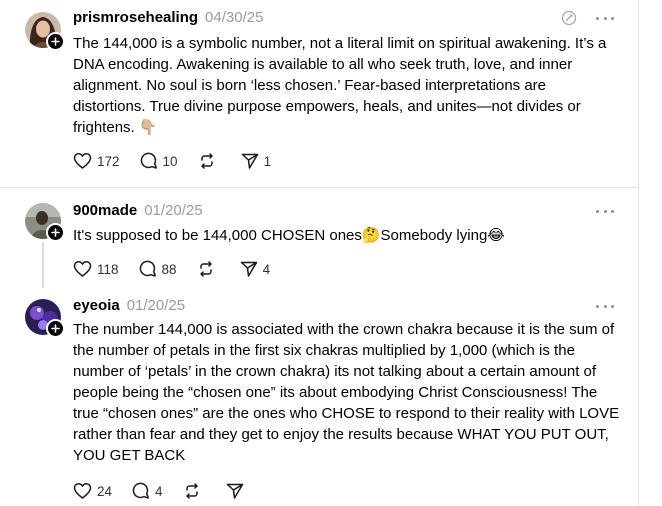  What do you see at coordinates (266, 269) in the screenshot?
I see `share-count: 4` at bounding box center [266, 269].